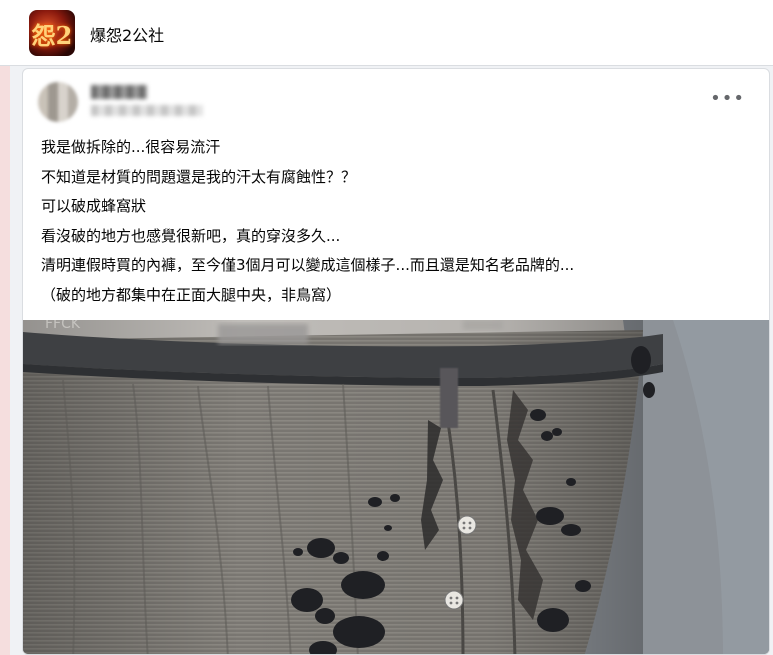  I want to click on background-strip, so click(5, 360).